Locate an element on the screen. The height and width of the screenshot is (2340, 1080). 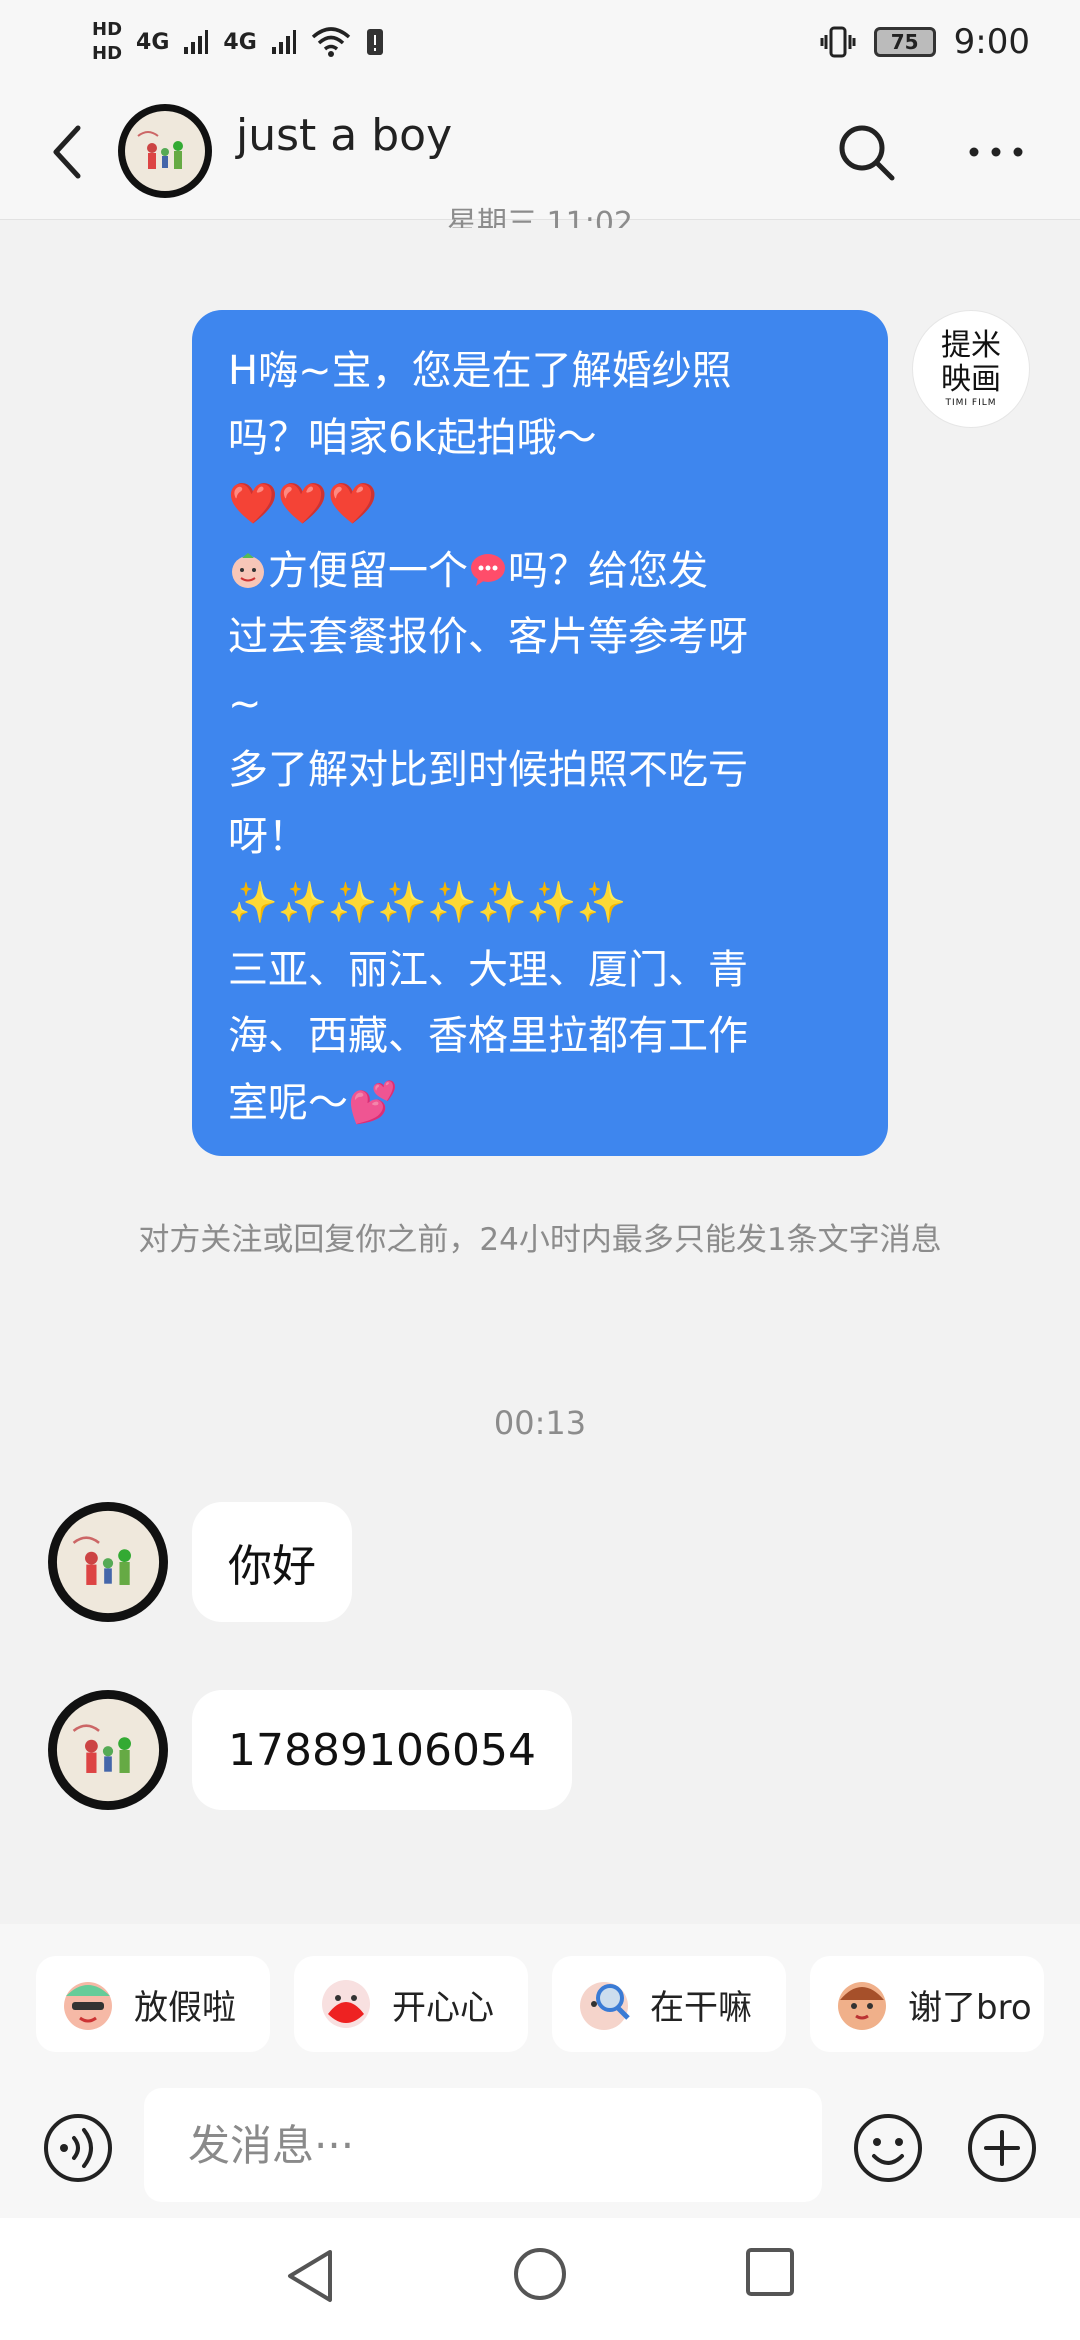
sticker-face-icon is located at coordinates (248, 570).